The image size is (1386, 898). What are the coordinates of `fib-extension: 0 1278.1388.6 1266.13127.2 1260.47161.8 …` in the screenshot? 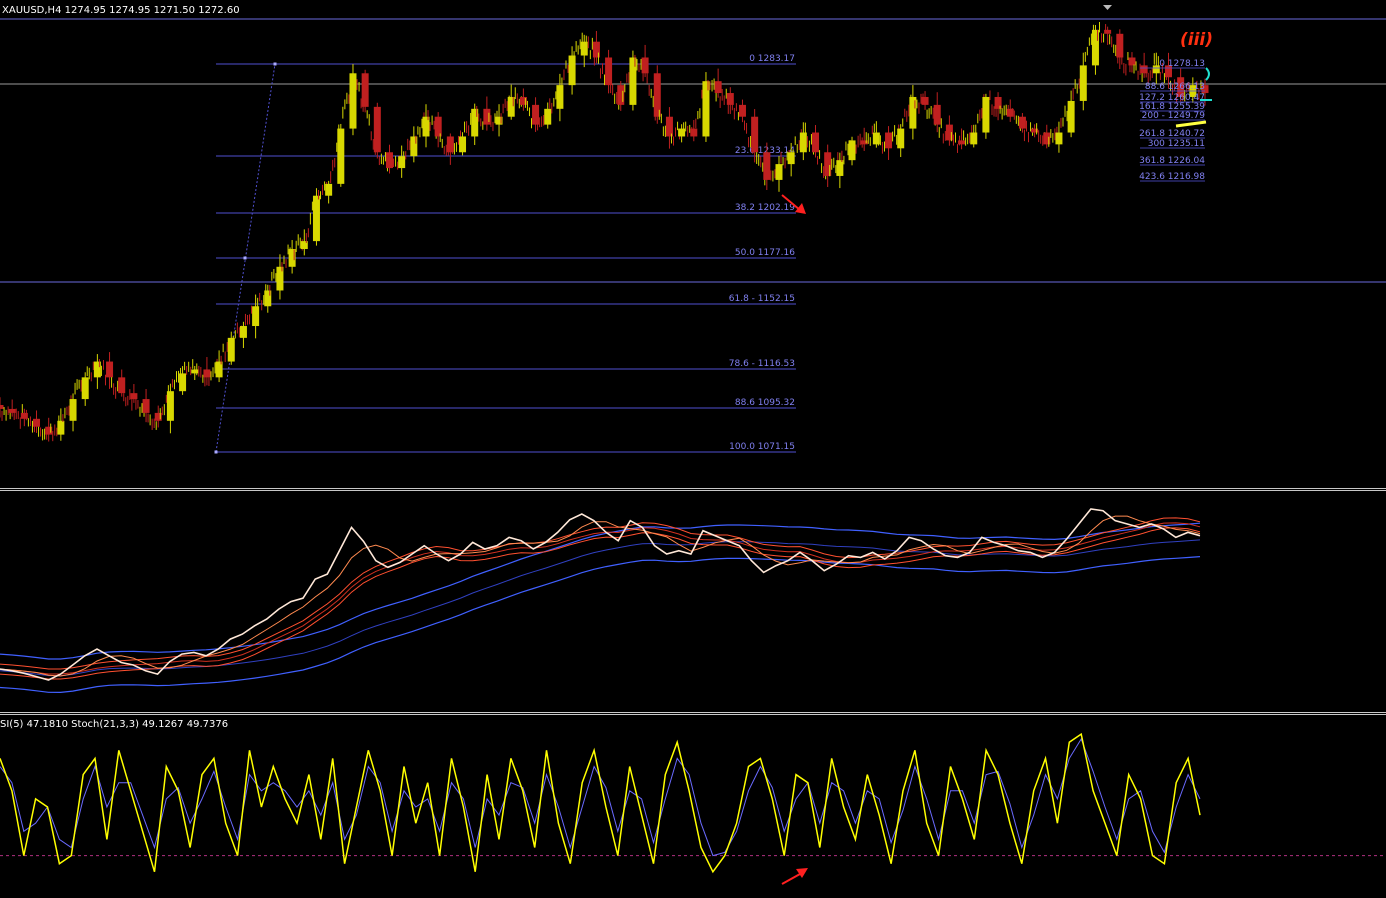 It's located at (1172, 120).